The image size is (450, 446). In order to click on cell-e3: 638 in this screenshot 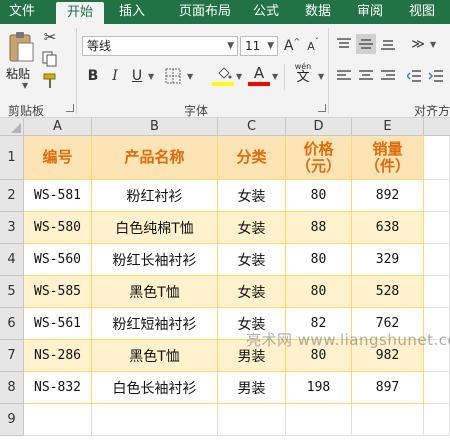, I will do `click(388, 228)`.